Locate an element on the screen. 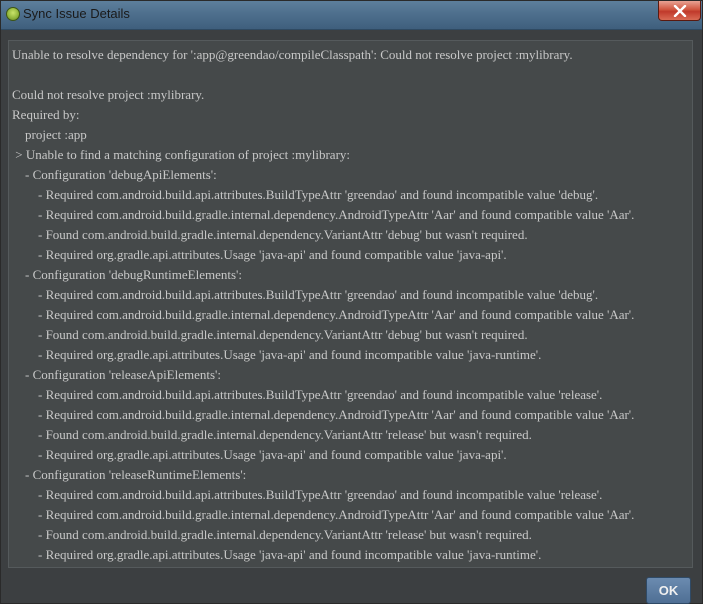 This screenshot has width=703, height=604. android-studio-icon is located at coordinates (13, 14).